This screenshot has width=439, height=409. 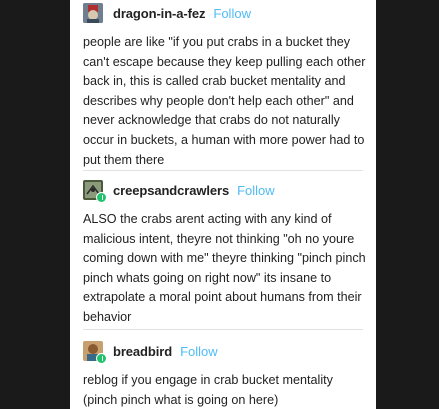 I want to click on post-header: creepsandcrawlers Follow, so click(x=225, y=191).